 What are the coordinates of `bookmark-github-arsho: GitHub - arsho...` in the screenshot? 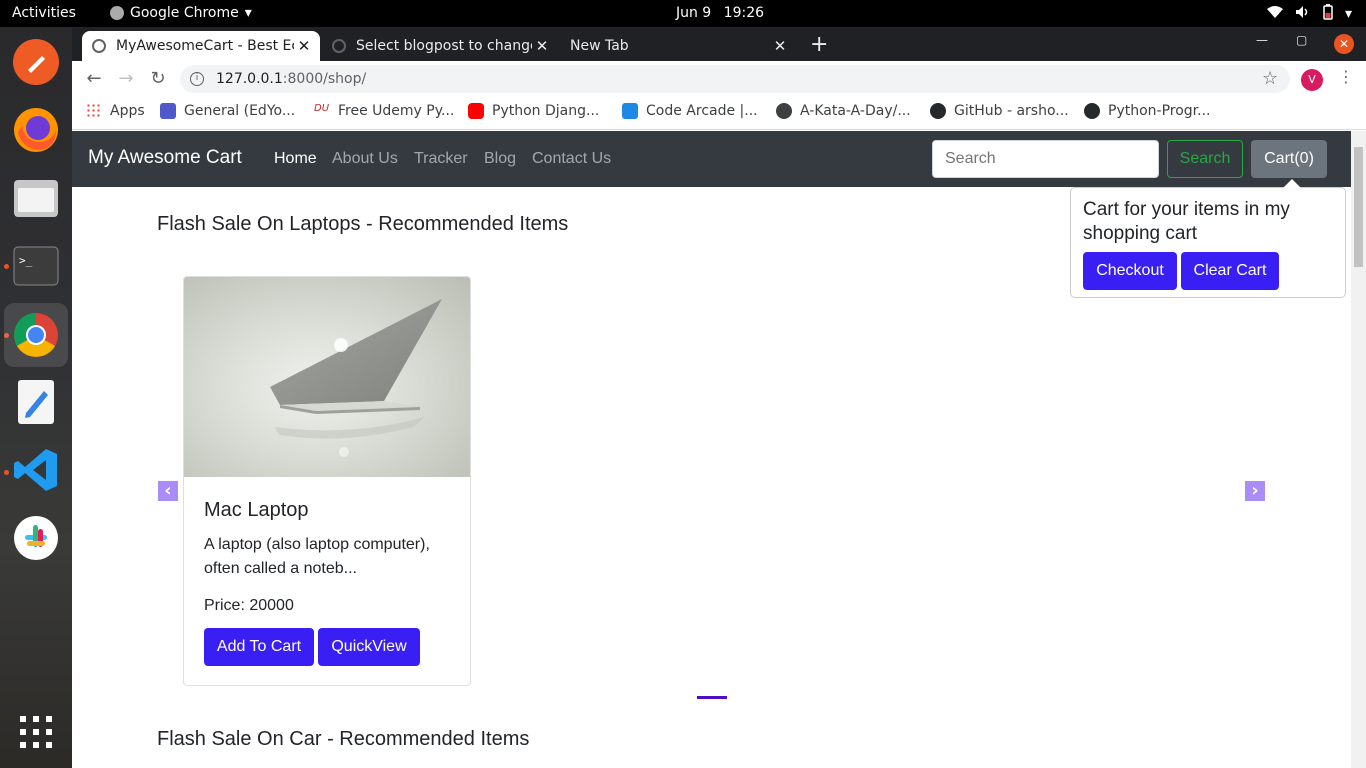 It's located at (999, 111).